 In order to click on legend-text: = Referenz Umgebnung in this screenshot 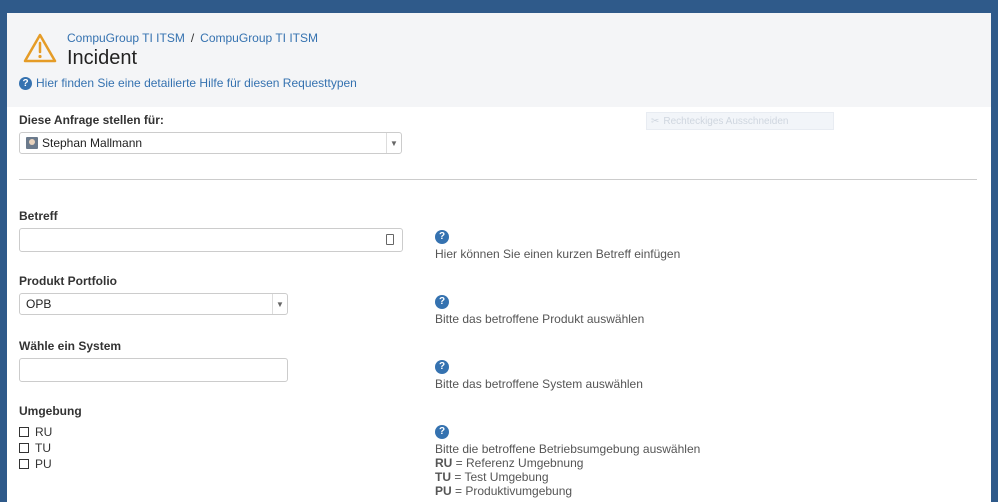, I will do `click(518, 463)`.